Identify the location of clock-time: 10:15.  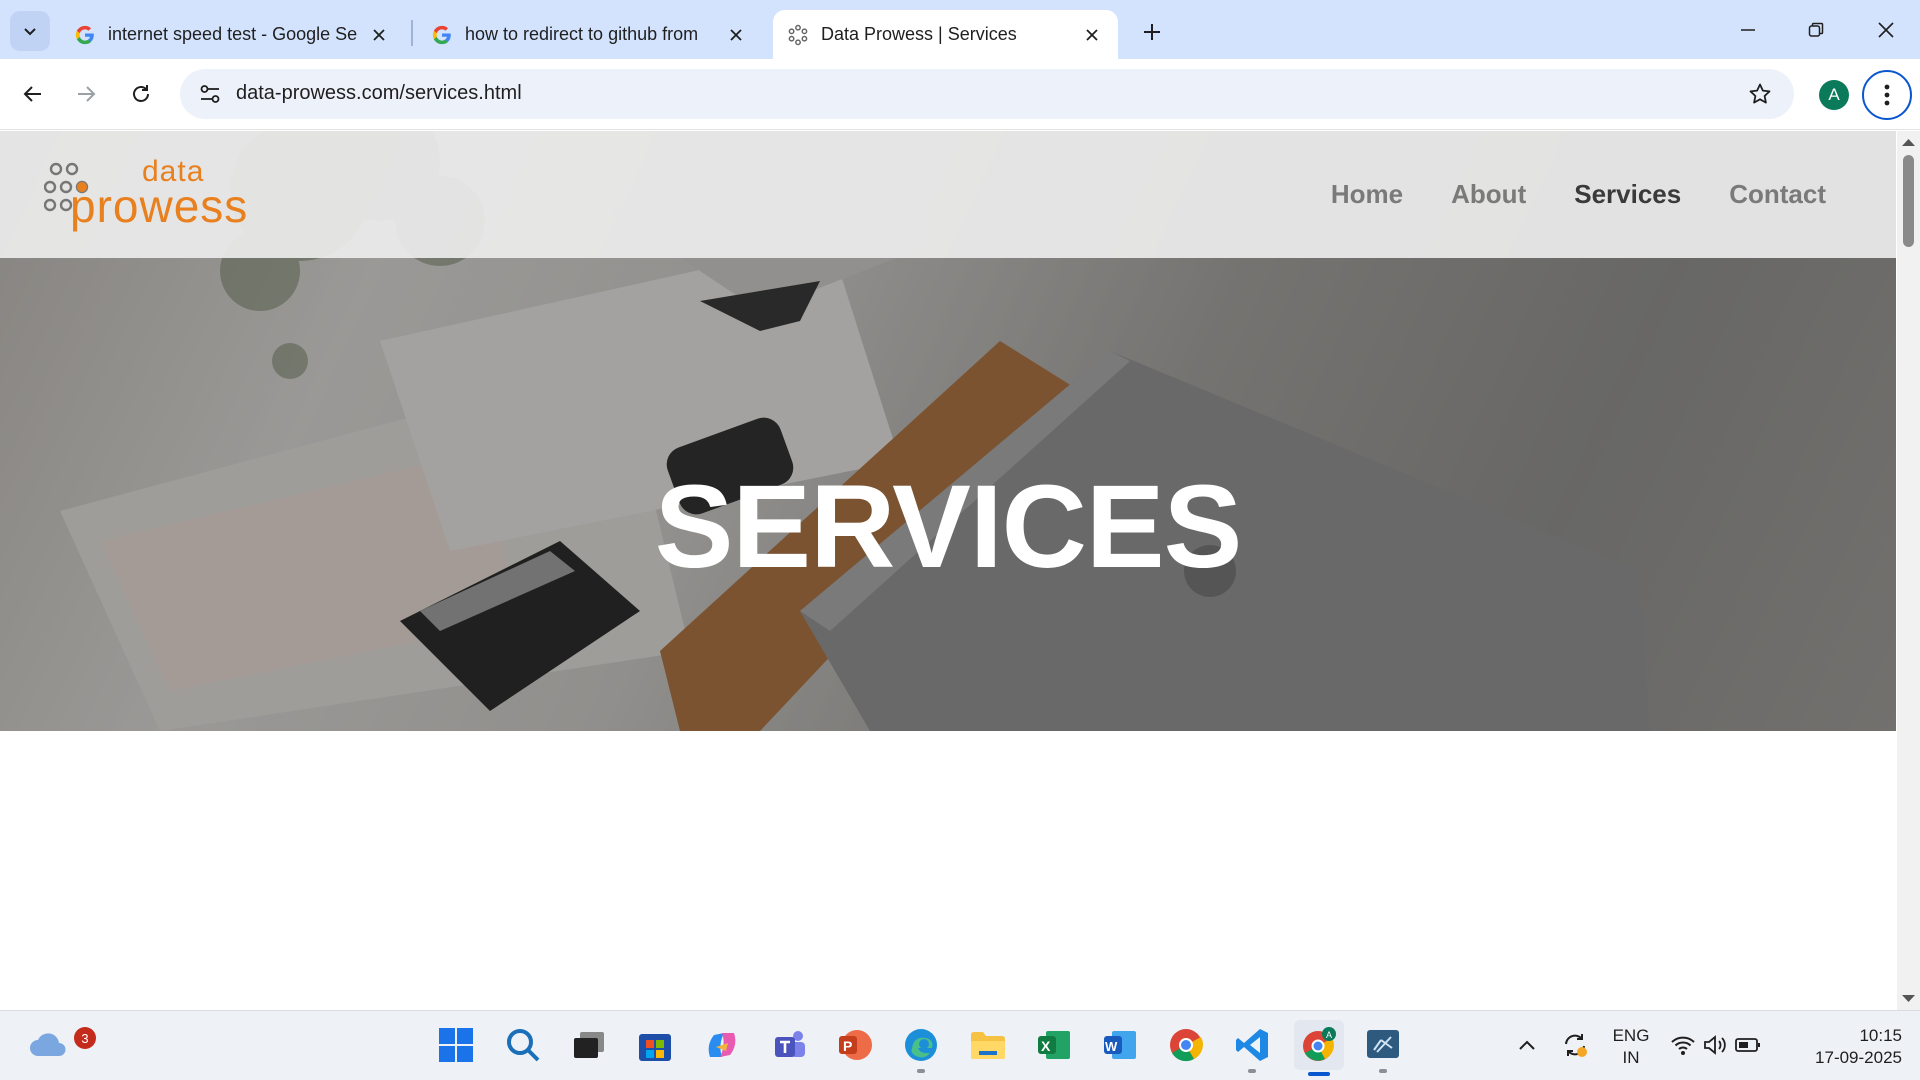
(1880, 1035).